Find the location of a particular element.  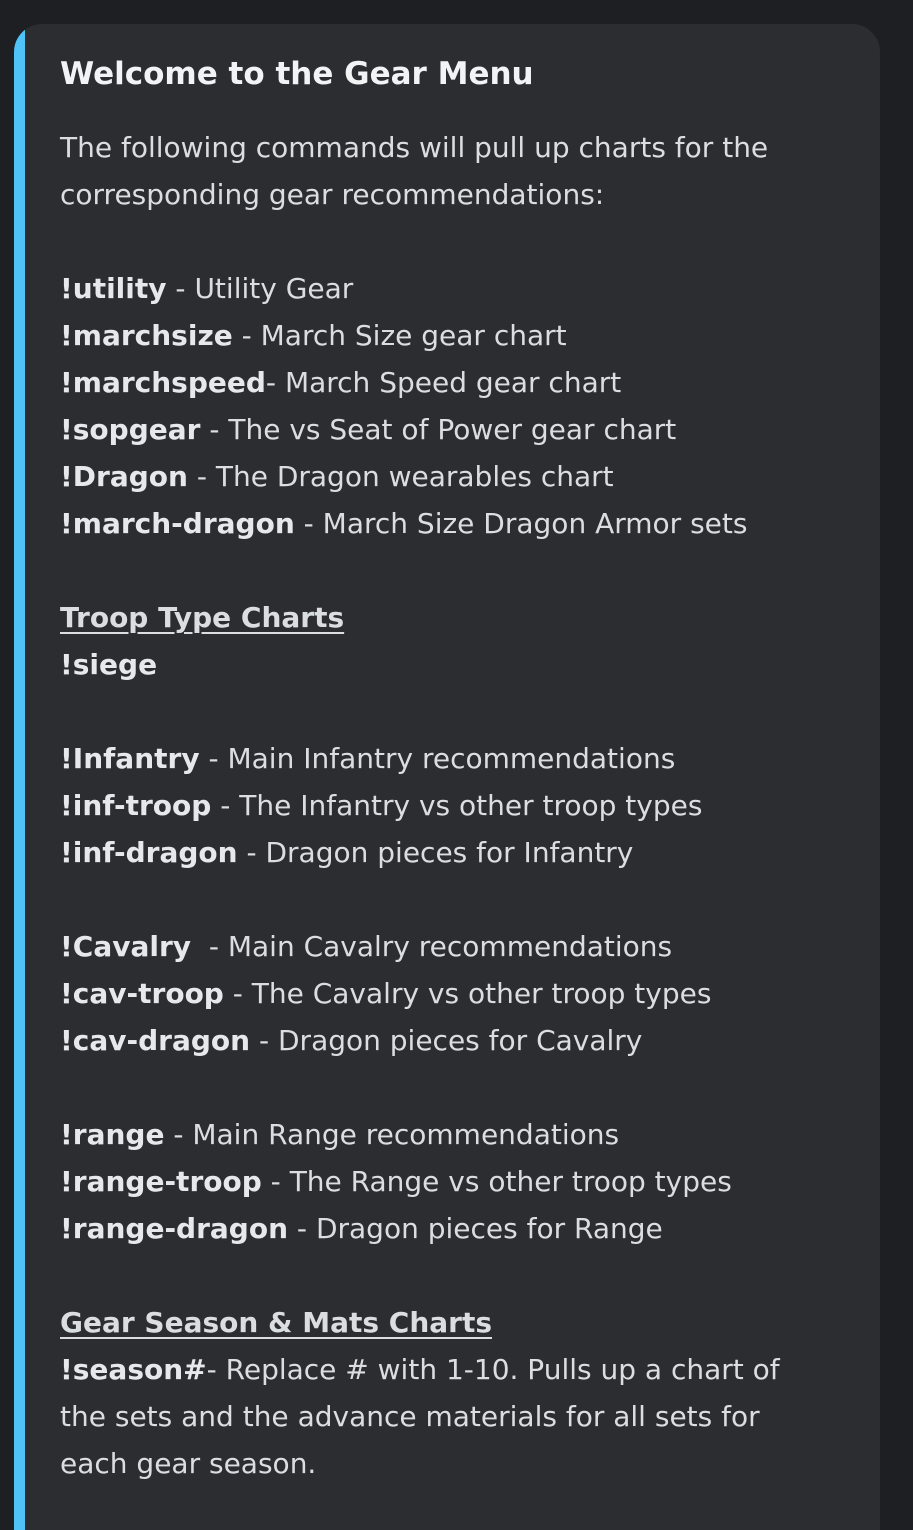

command-description: March Speed gear chart is located at coordinates (453, 382).